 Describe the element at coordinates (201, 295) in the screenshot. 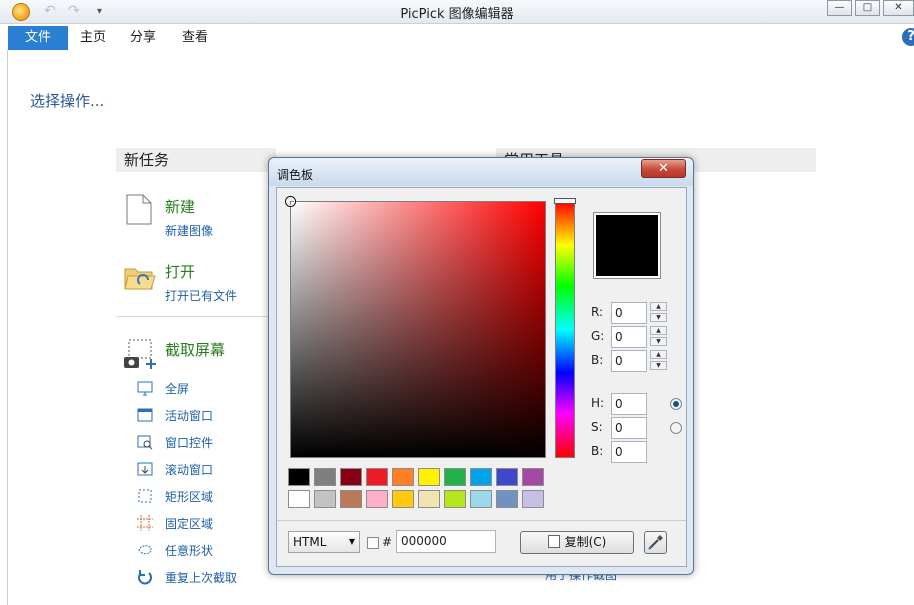

I see `open-existing-file-link: 打开已有文件` at that location.